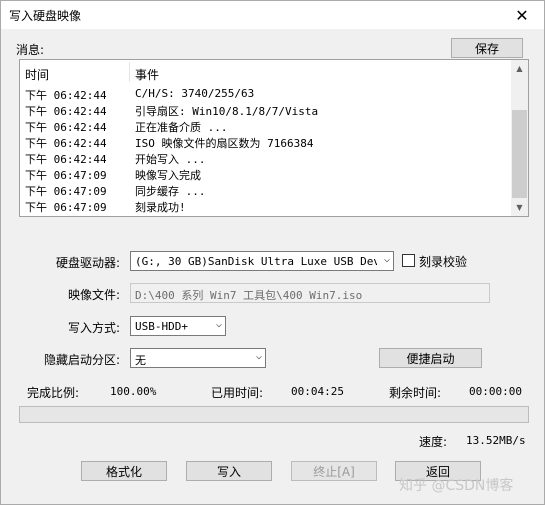 Image resolution: width=545 pixels, height=505 pixels. I want to click on close-icon: ✕, so click(522, 15).